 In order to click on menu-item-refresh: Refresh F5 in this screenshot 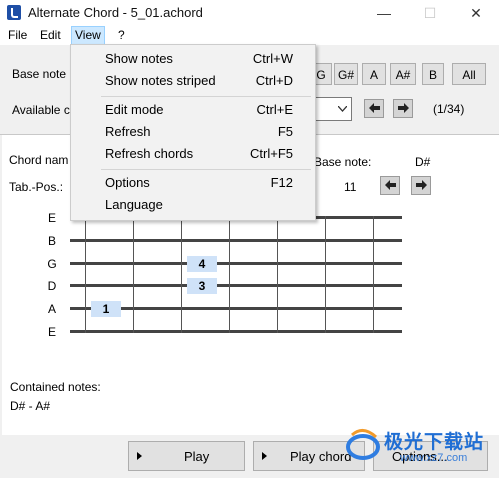, I will do `click(192, 132)`.